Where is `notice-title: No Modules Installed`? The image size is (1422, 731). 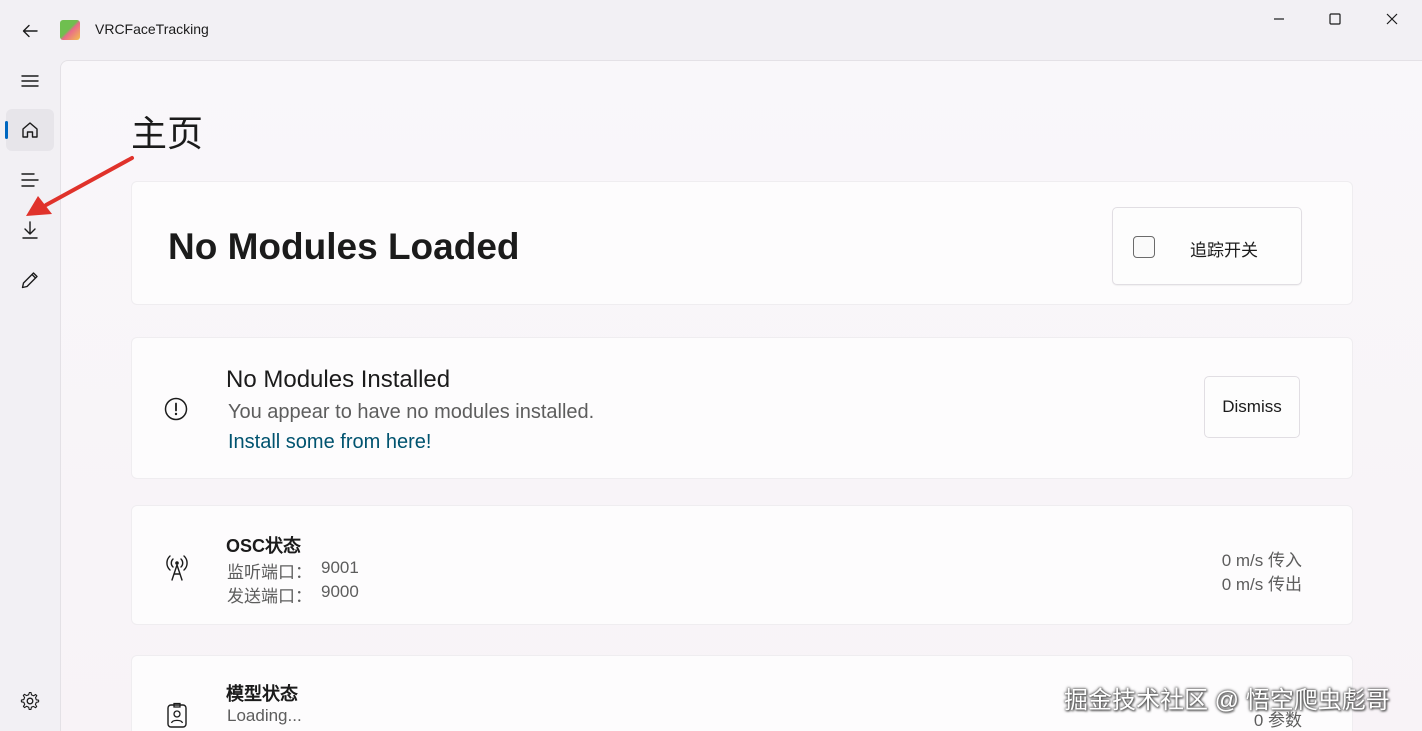 notice-title: No Modules Installed is located at coordinates (338, 379).